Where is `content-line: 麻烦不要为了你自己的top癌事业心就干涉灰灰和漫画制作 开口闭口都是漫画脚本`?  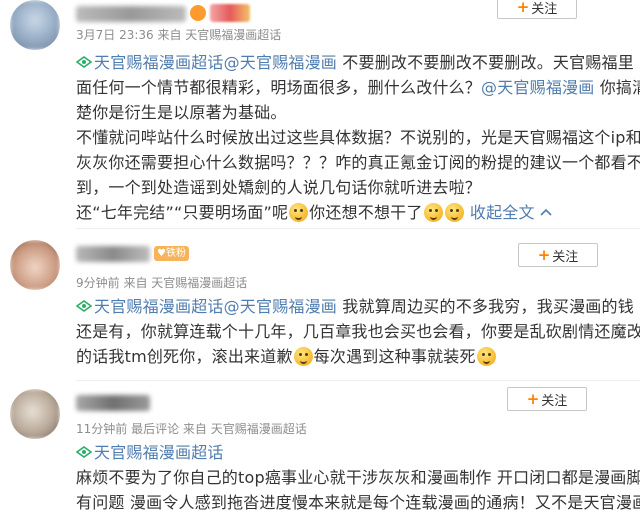
content-line: 麻烦不要为了你自己的top癌事业心就干涉灰灰和漫画制作 开口闭口都是漫画脚本 is located at coordinates (358, 477).